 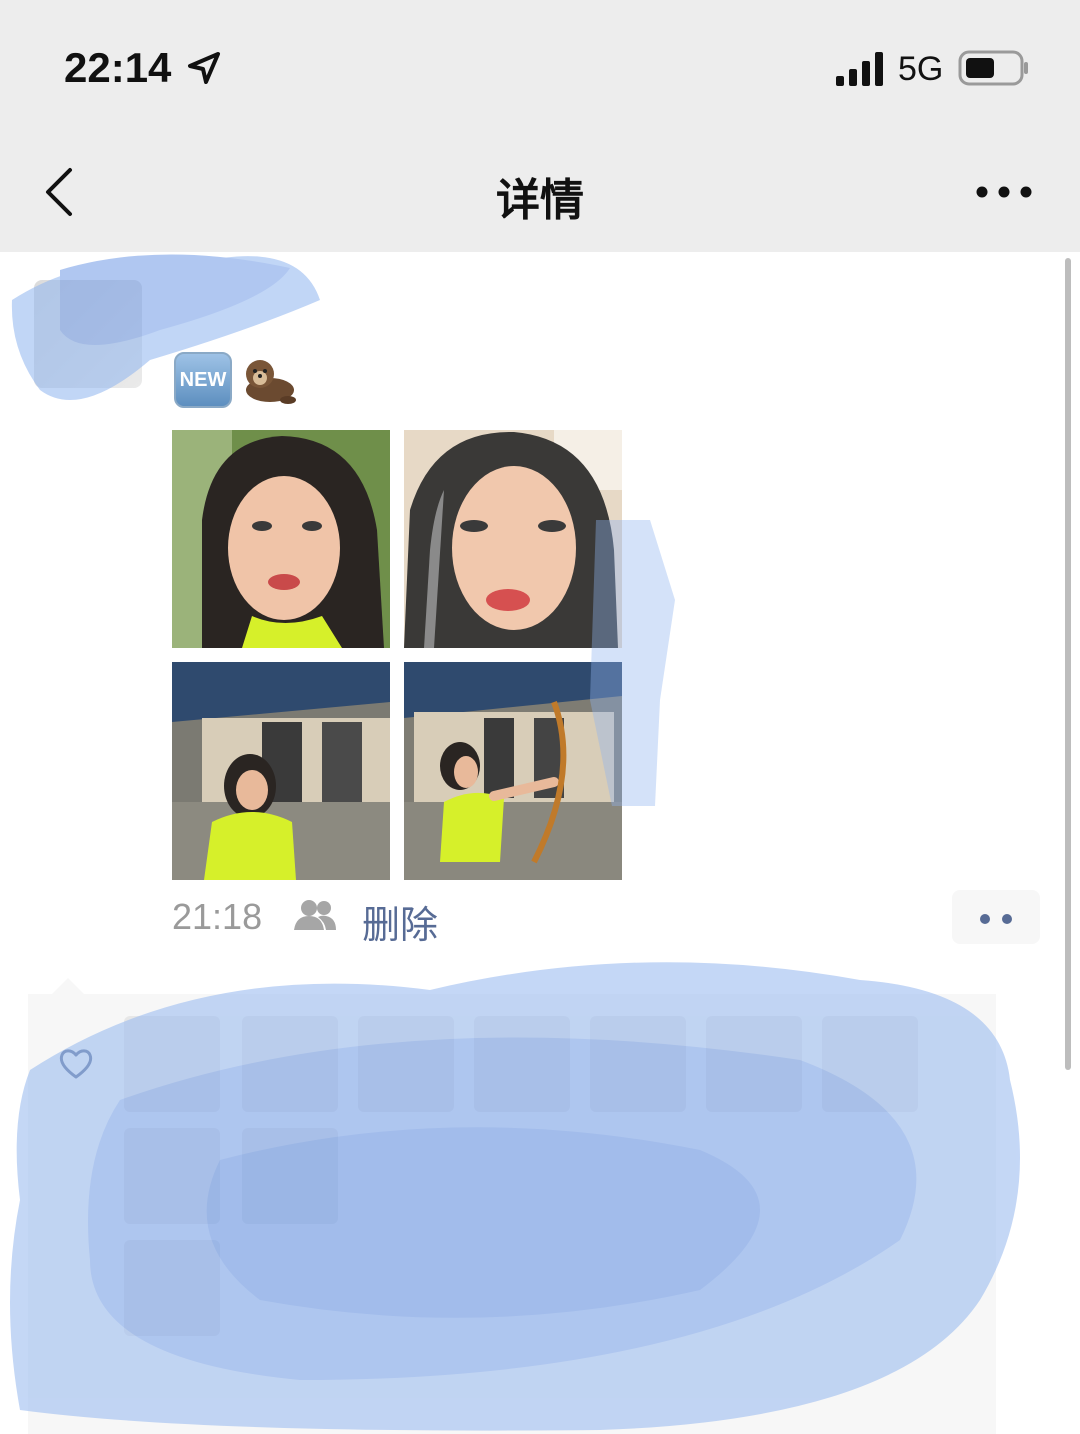 What do you see at coordinates (203, 380) in the screenshot?
I see `new-badge-icon: NEW` at bounding box center [203, 380].